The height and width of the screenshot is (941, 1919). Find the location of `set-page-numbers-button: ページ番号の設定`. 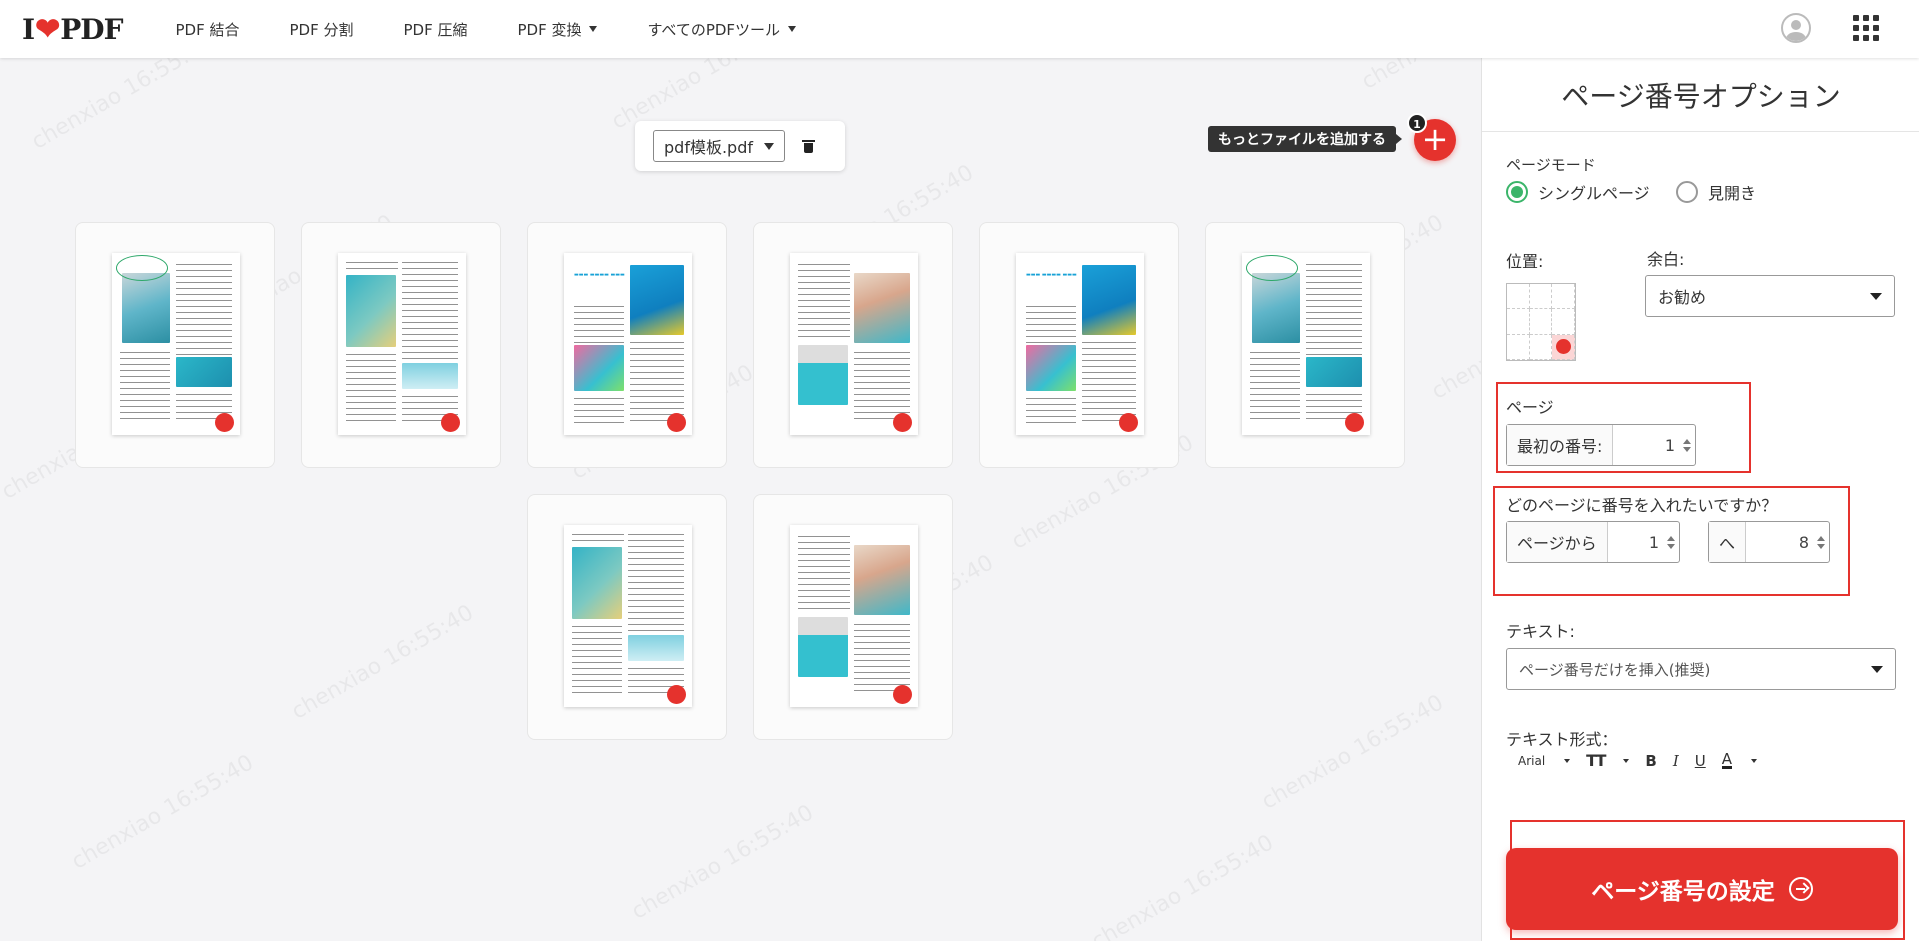

set-page-numbers-button: ページ番号の設定 is located at coordinates (1702, 889).